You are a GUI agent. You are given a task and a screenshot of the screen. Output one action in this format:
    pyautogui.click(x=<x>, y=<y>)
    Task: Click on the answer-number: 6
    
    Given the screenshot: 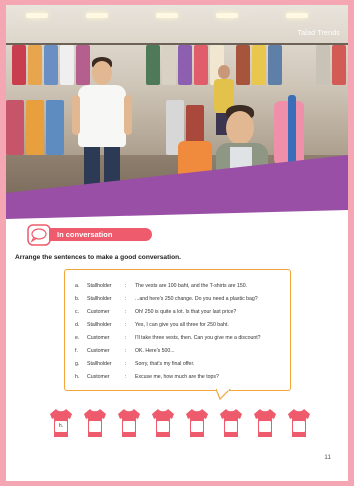 What is the action you would take?
    pyautogui.click(x=231, y=415)
    